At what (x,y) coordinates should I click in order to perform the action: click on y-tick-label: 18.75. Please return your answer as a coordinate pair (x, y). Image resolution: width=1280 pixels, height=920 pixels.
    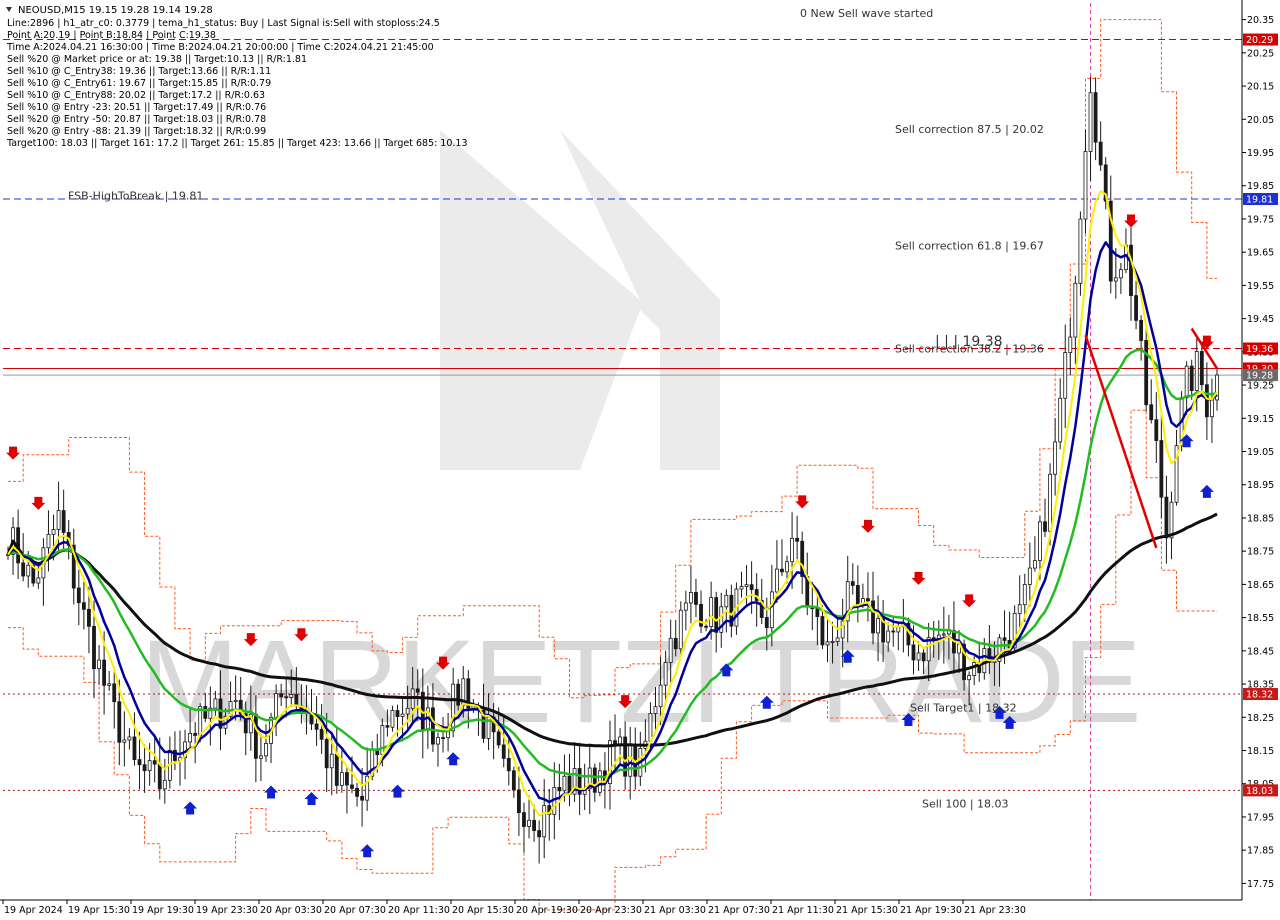
    Looking at the image, I should click on (1260, 552).